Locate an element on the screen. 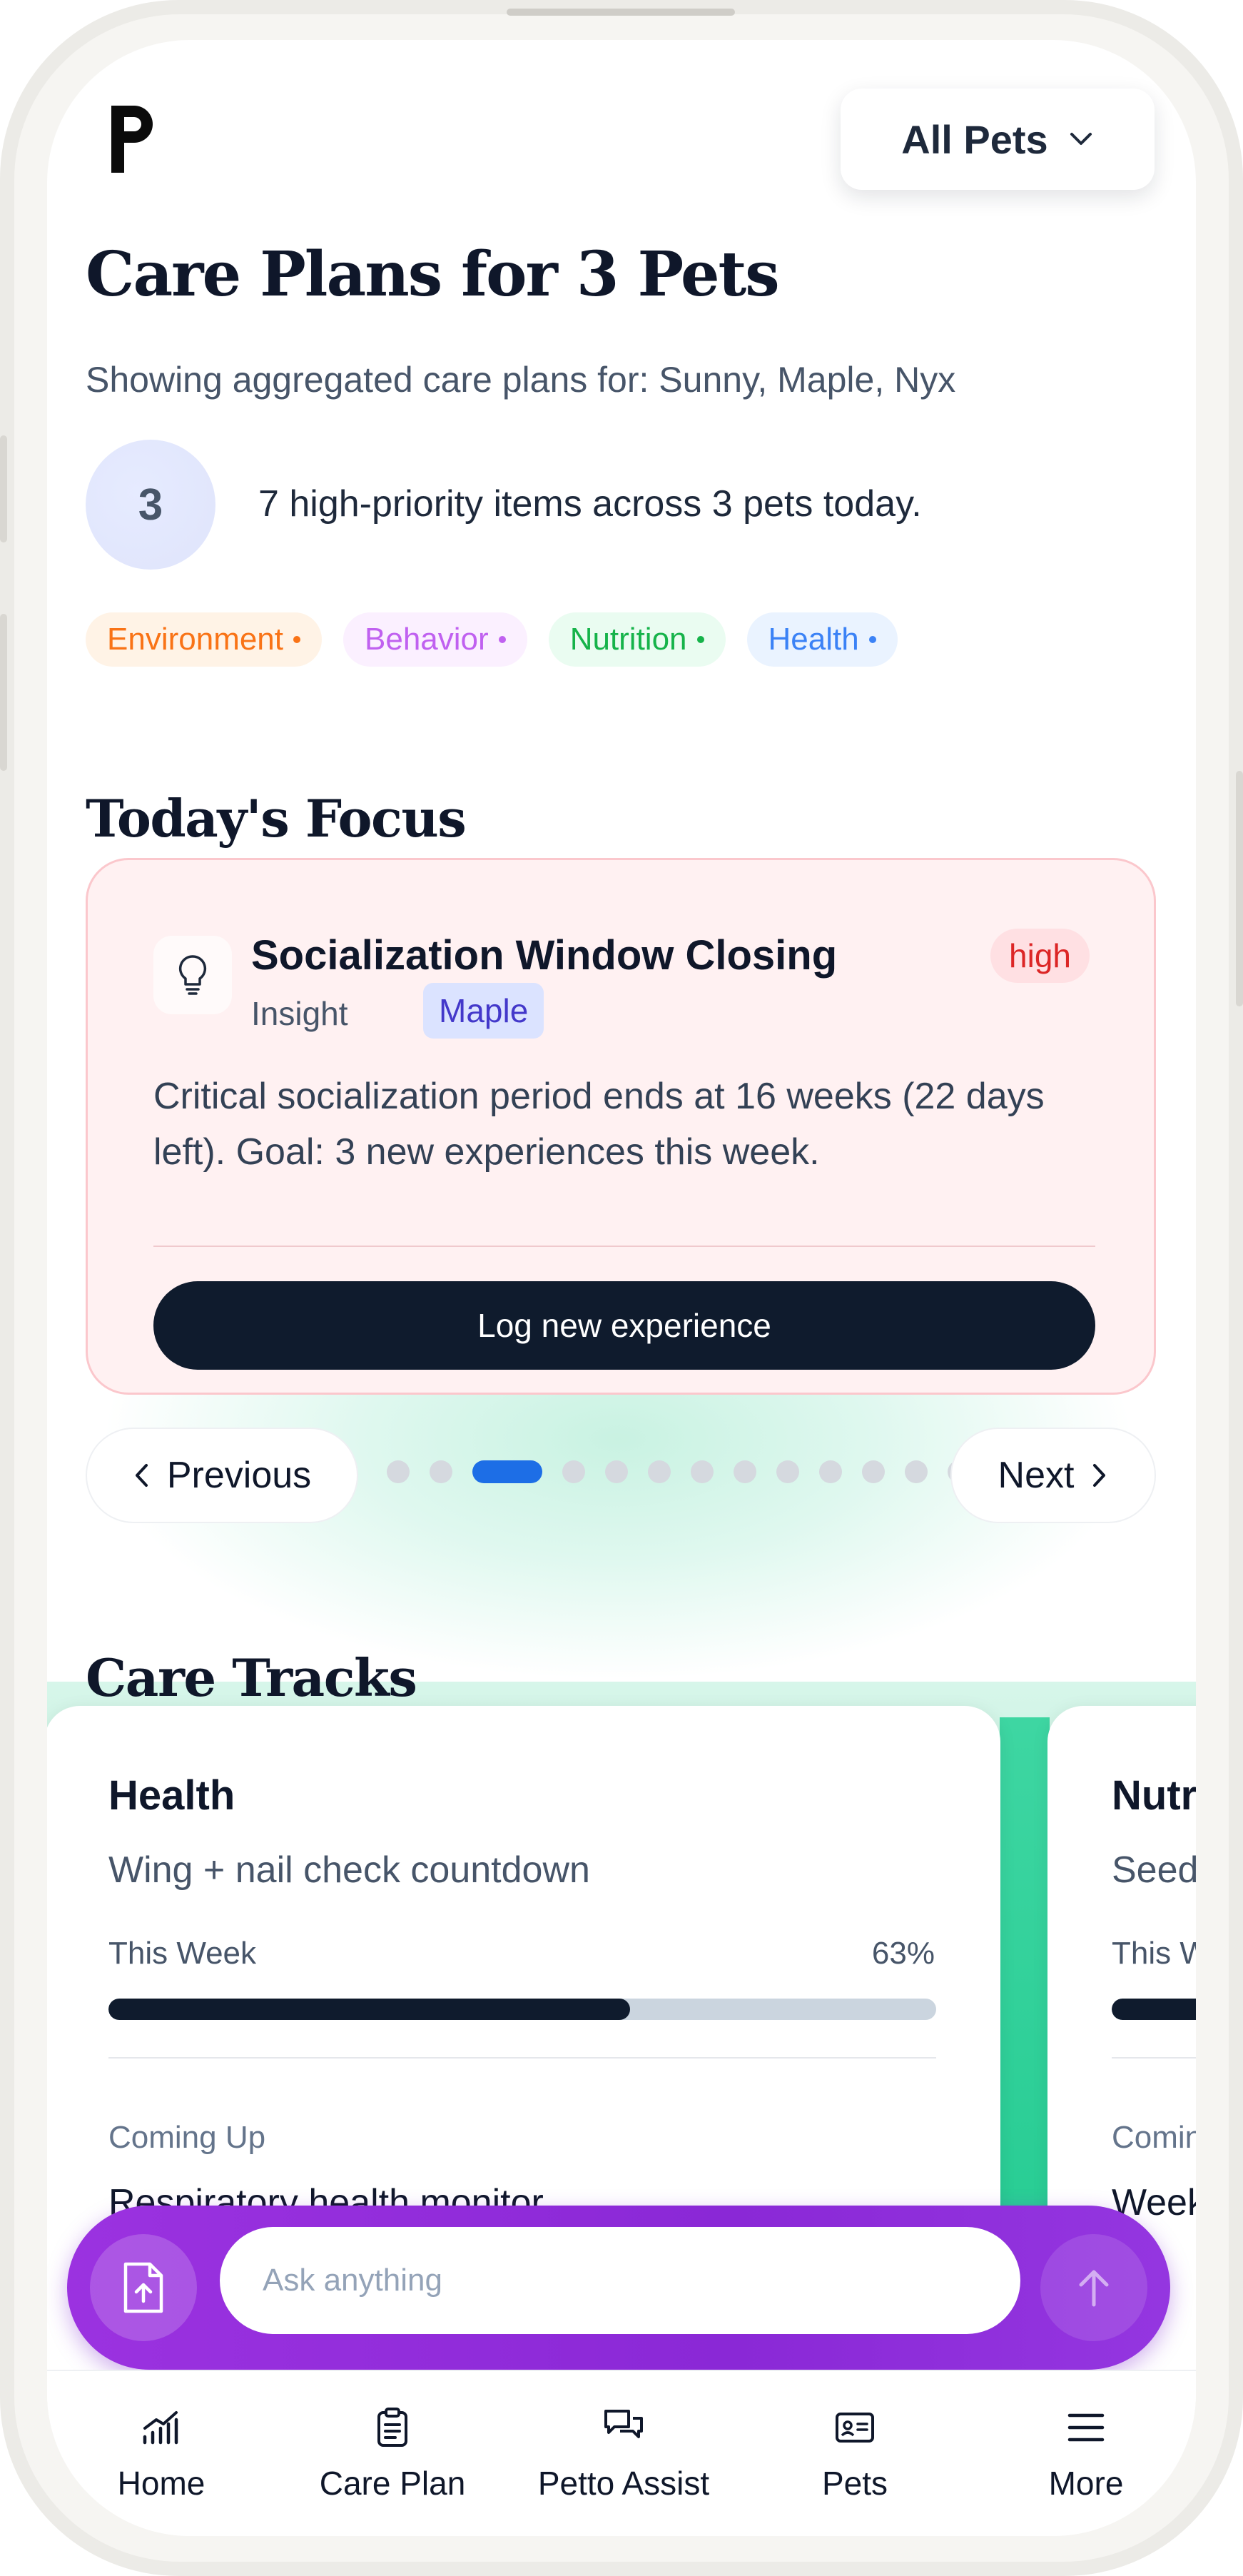 Image resolution: width=1243 pixels, height=2576 pixels. coming-up-label: Coming Up is located at coordinates (187, 2137).